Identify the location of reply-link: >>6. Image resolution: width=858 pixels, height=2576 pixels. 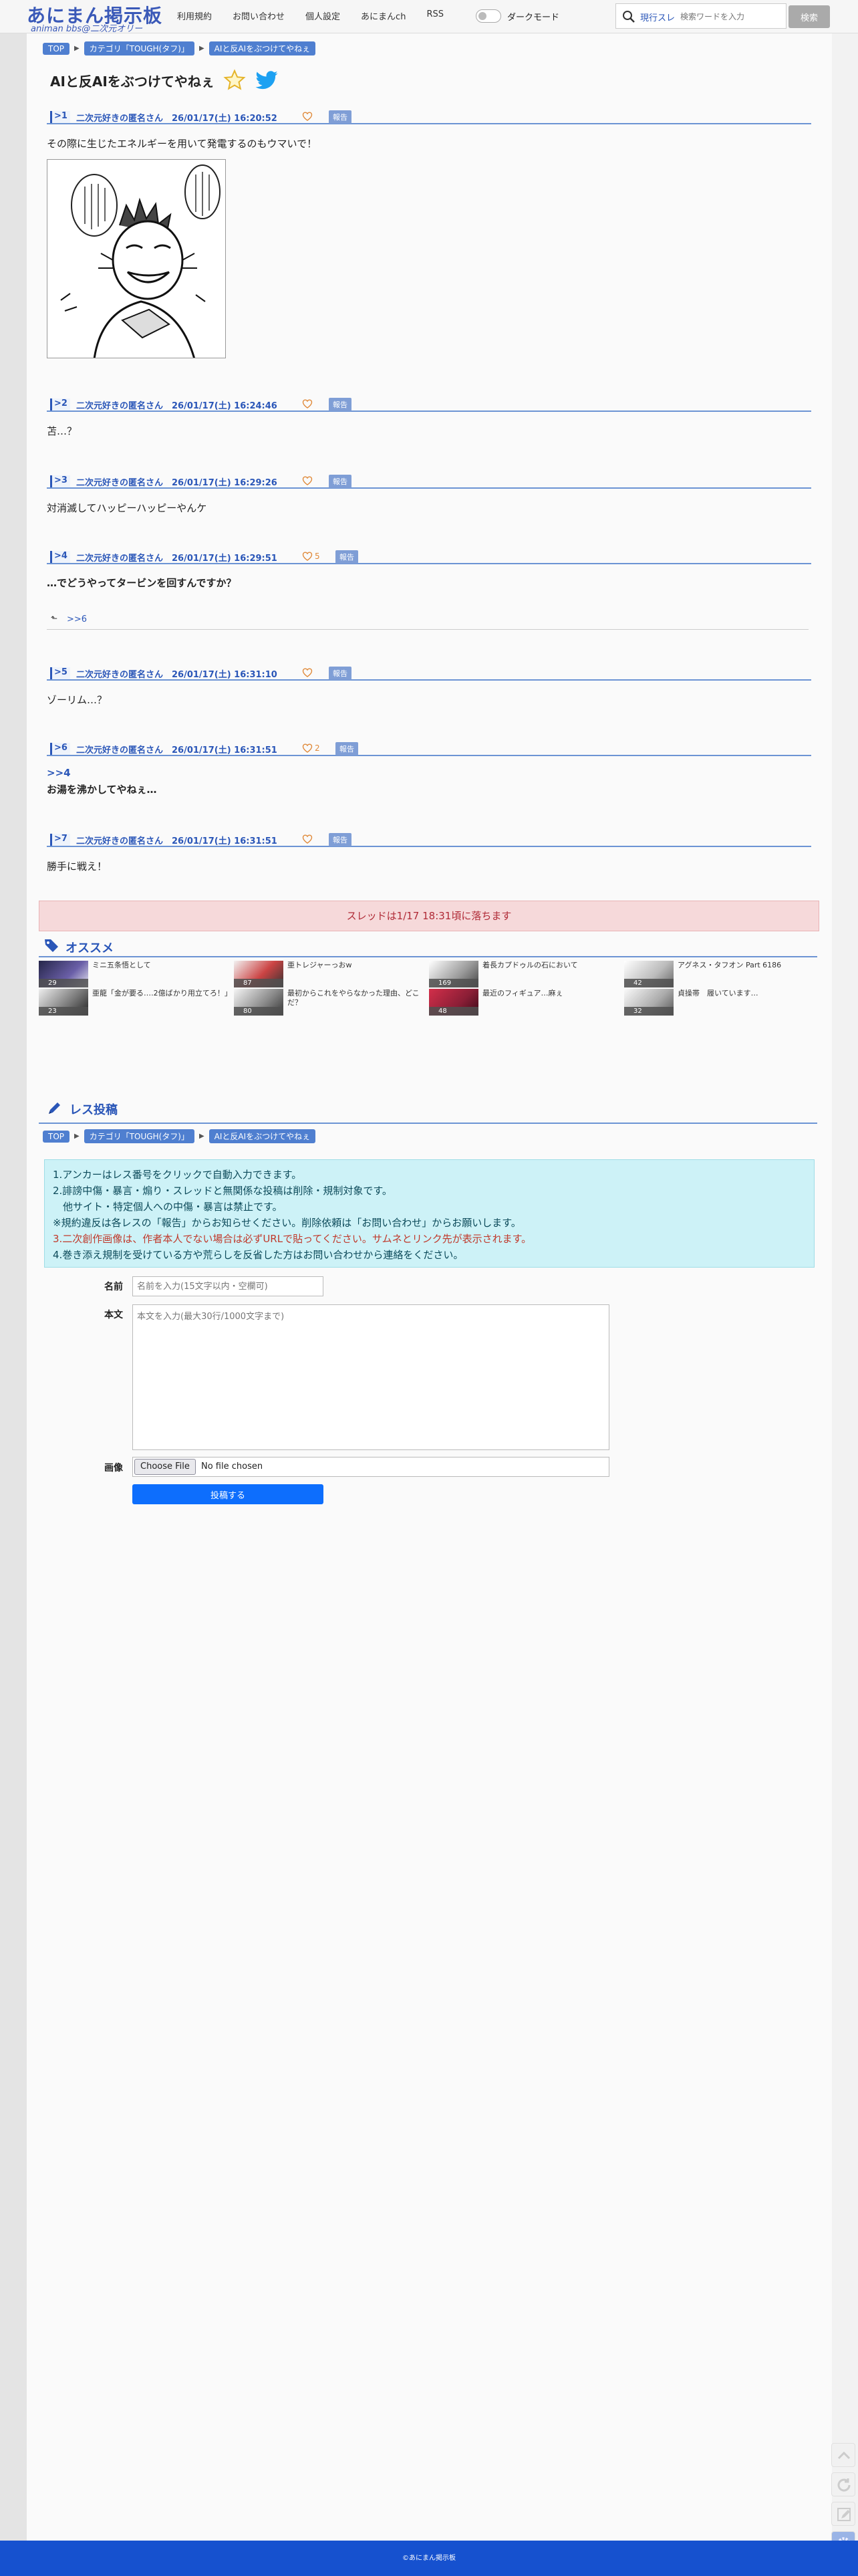
(77, 619).